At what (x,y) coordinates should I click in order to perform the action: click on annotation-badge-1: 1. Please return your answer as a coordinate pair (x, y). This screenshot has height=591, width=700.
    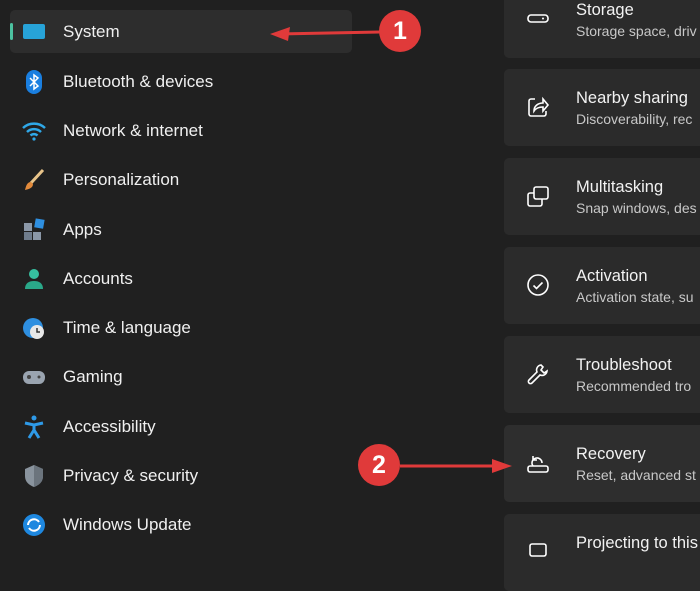
    Looking at the image, I should click on (400, 31).